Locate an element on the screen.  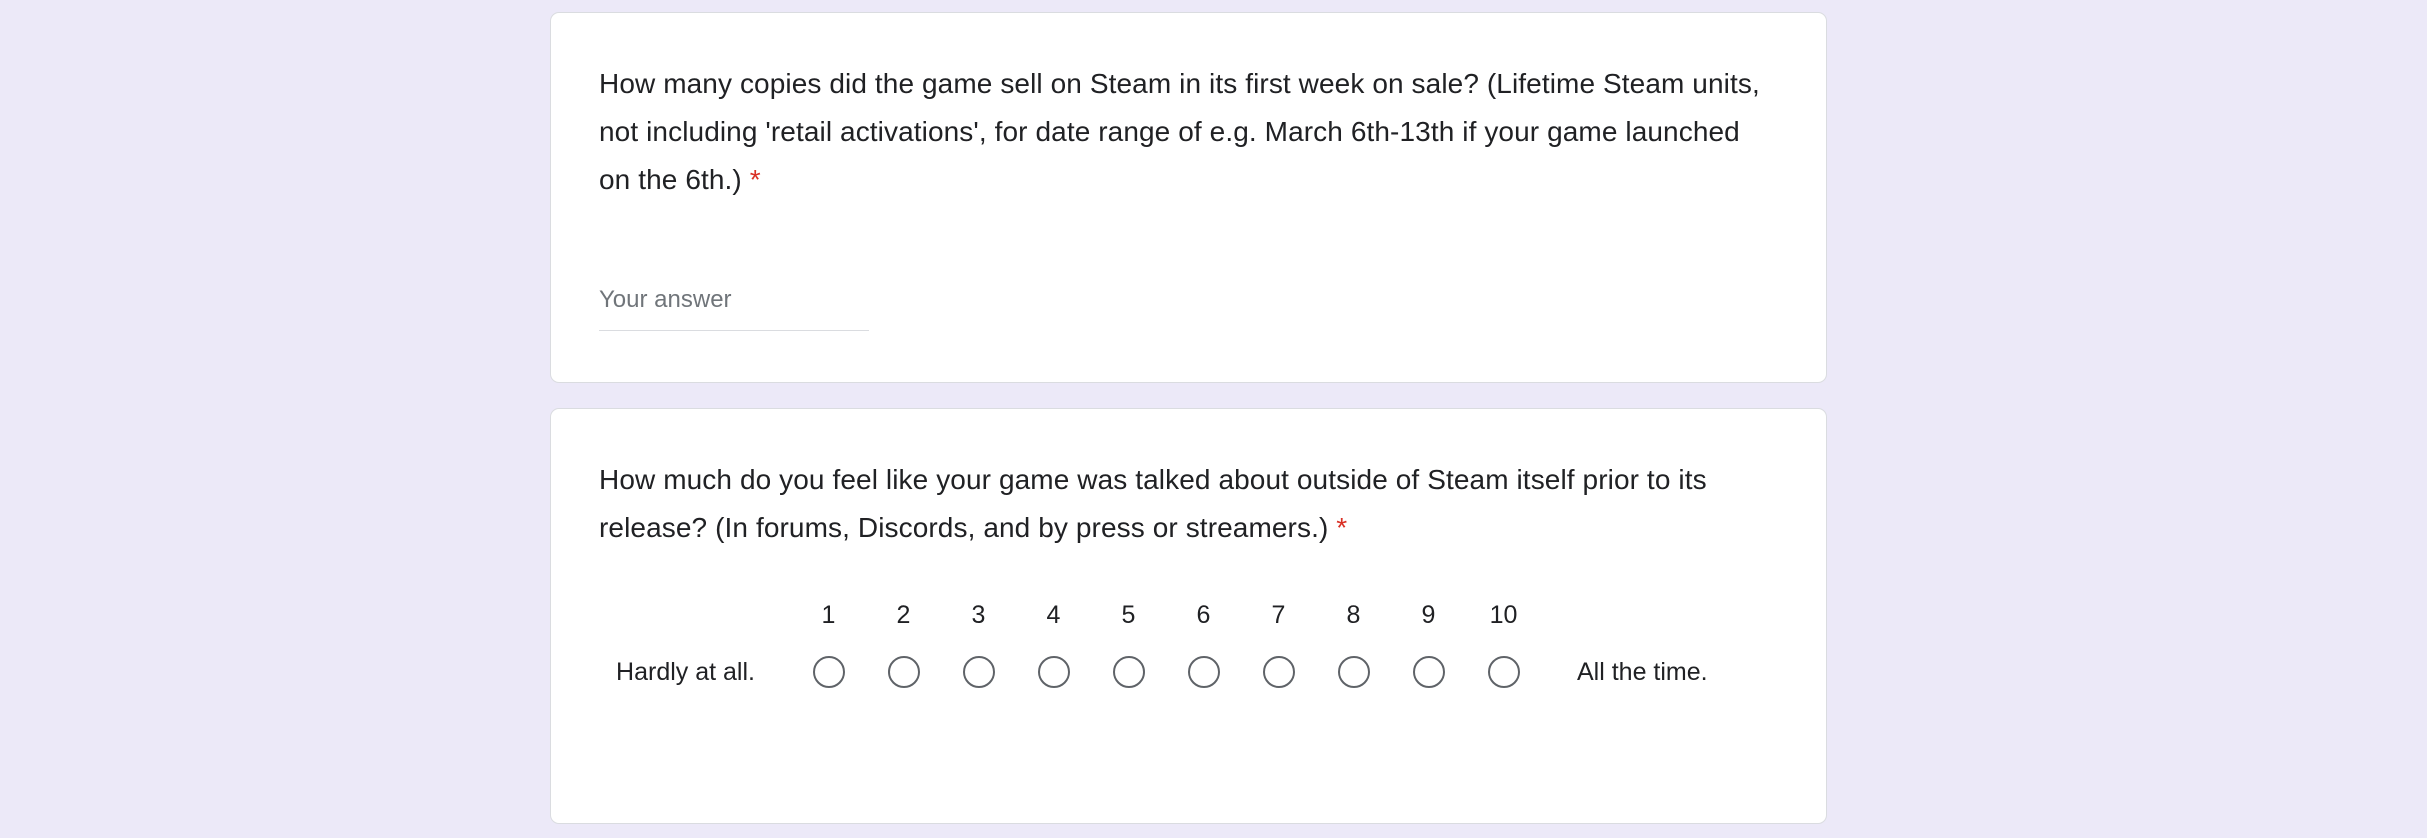
scale-number-row: 1 2 3 4 5 6 7 8 9 10 is located at coordinates (1189, 615).